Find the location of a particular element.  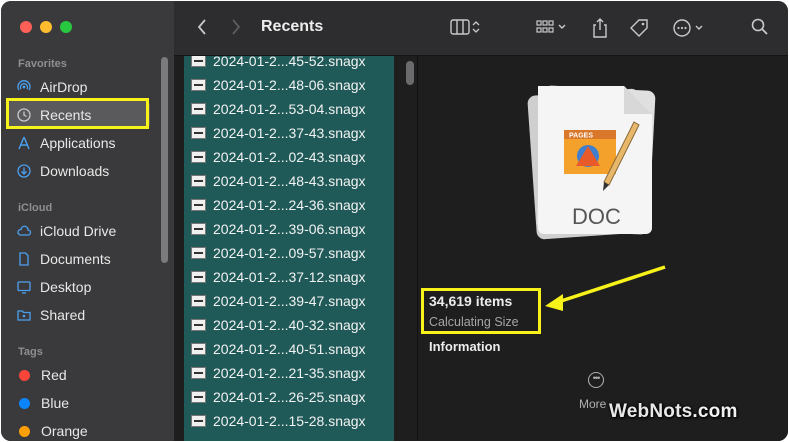

window-title: Recents is located at coordinates (292, 26).